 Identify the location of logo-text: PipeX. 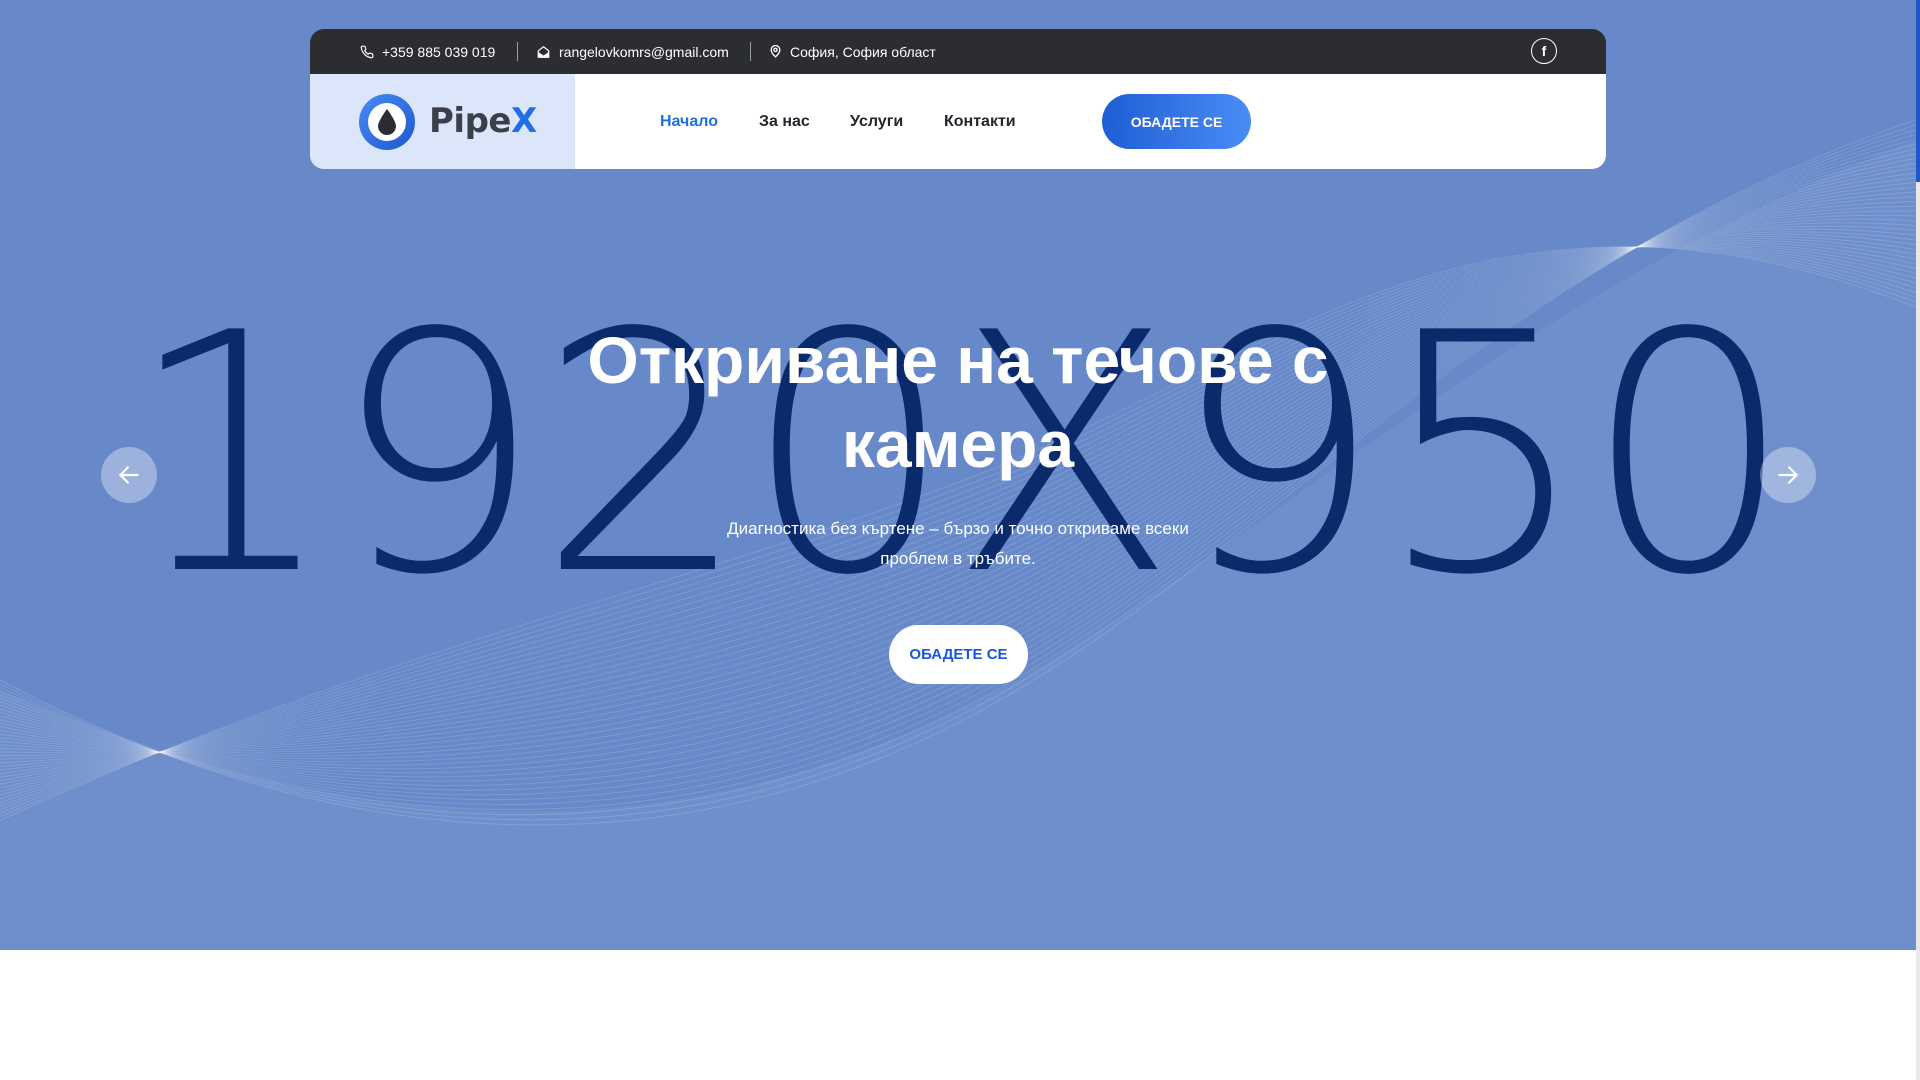
(483, 121).